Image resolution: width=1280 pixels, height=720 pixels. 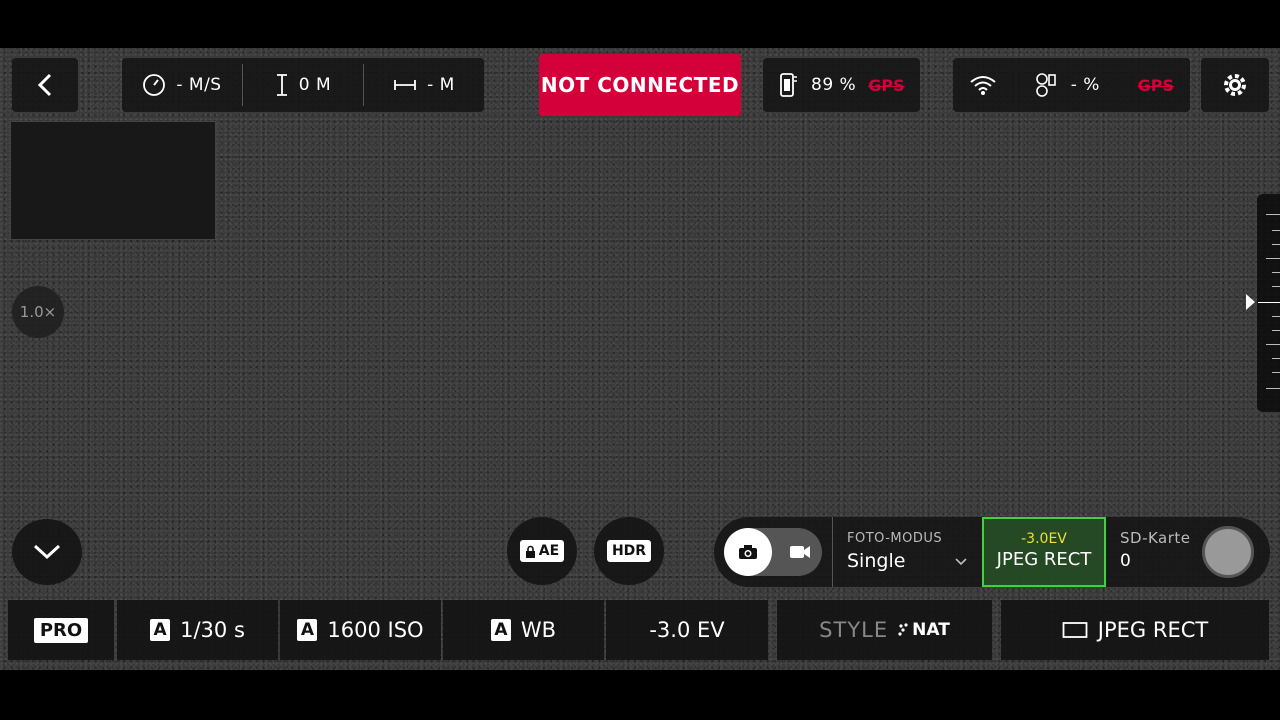 I want to click on speedometer-icon, so click(x=154, y=85).